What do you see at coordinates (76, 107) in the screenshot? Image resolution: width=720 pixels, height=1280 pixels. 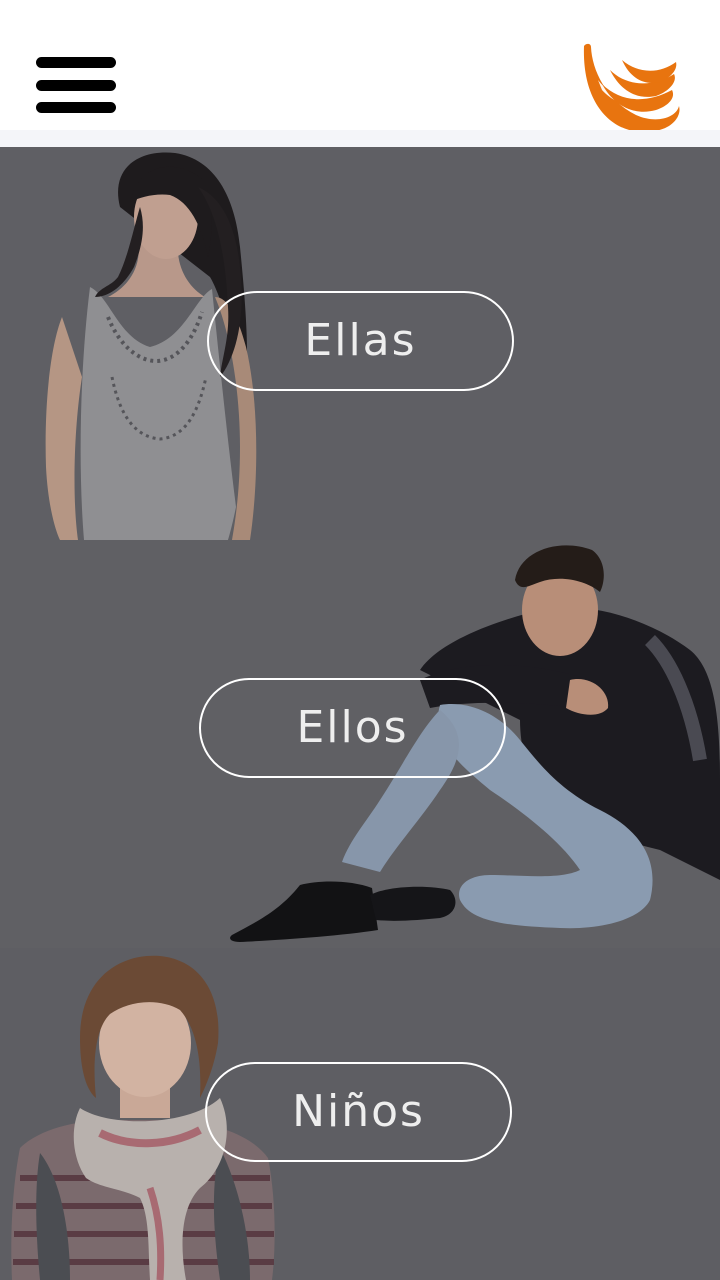 I see `menu-bar-bottom` at bounding box center [76, 107].